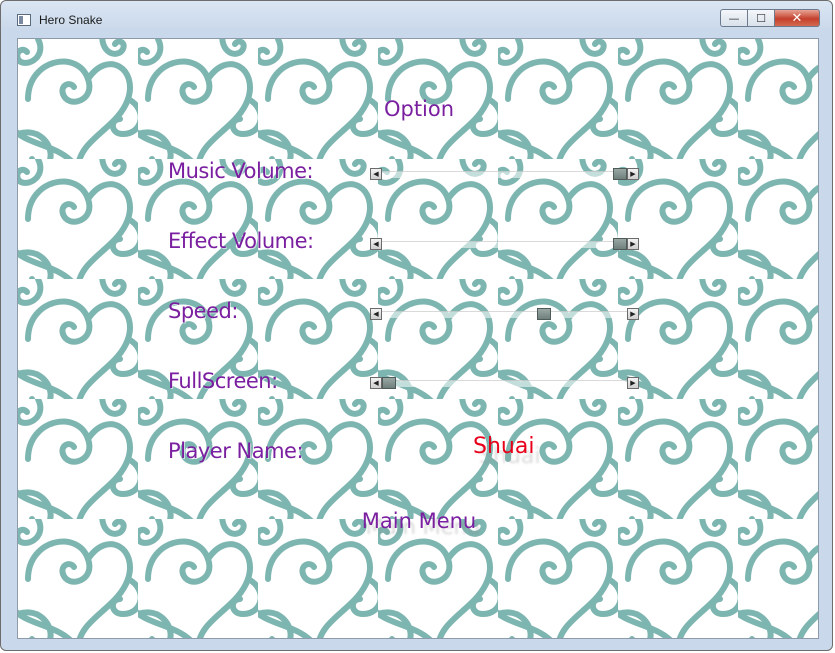 The height and width of the screenshot is (653, 835). I want to click on effect-volume-label: Effect Volume:, so click(241, 241).